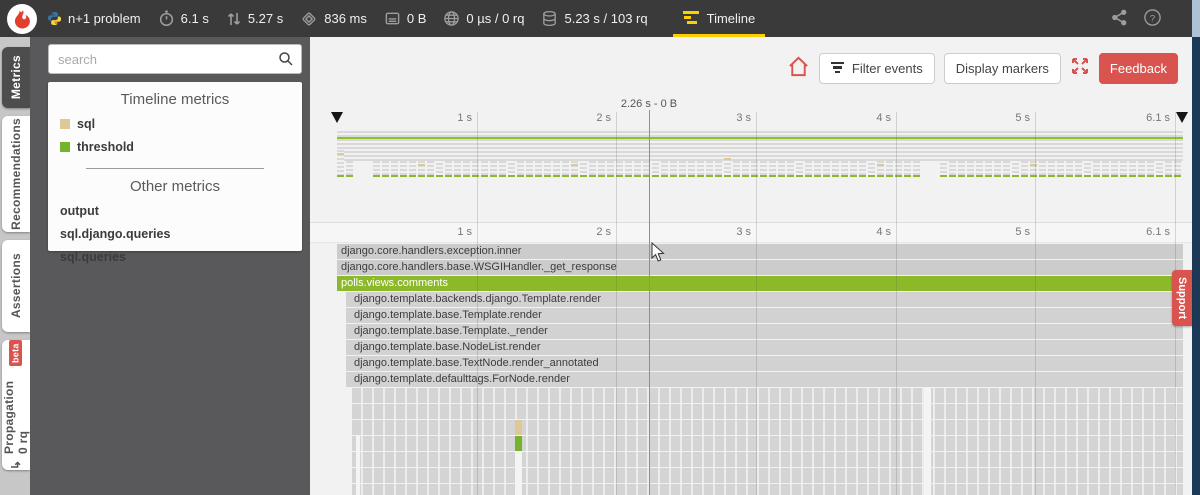 This screenshot has width=1200, height=495. What do you see at coordinates (175, 168) in the screenshot?
I see `divider` at bounding box center [175, 168].